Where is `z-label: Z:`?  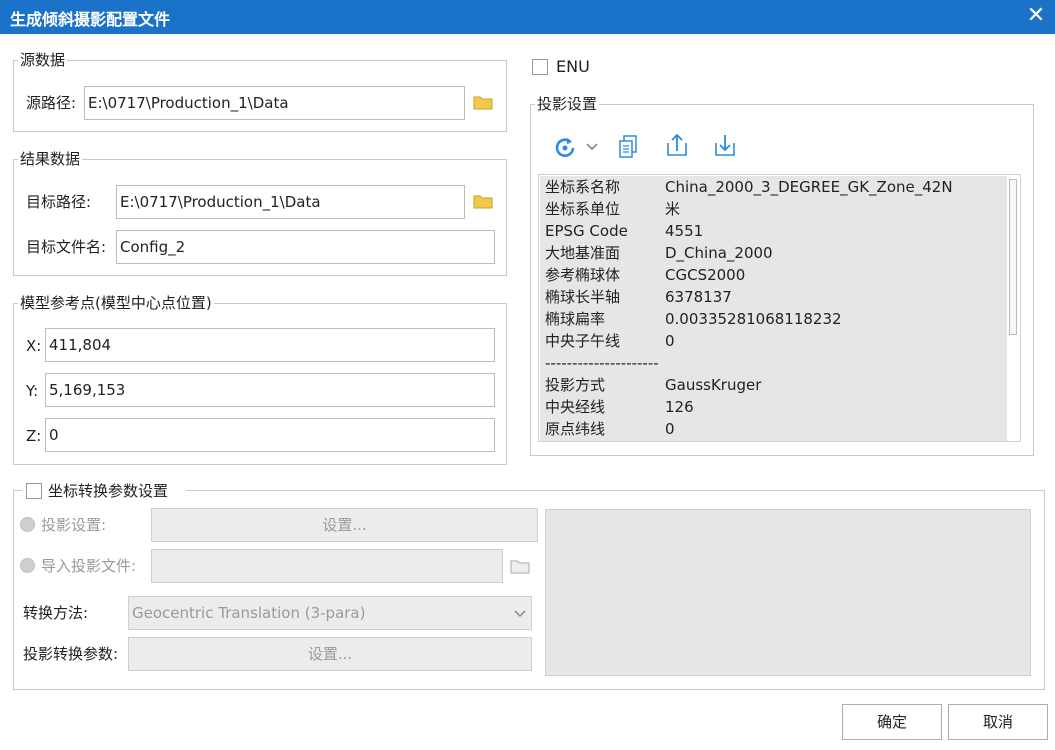
z-label: Z: is located at coordinates (34, 436).